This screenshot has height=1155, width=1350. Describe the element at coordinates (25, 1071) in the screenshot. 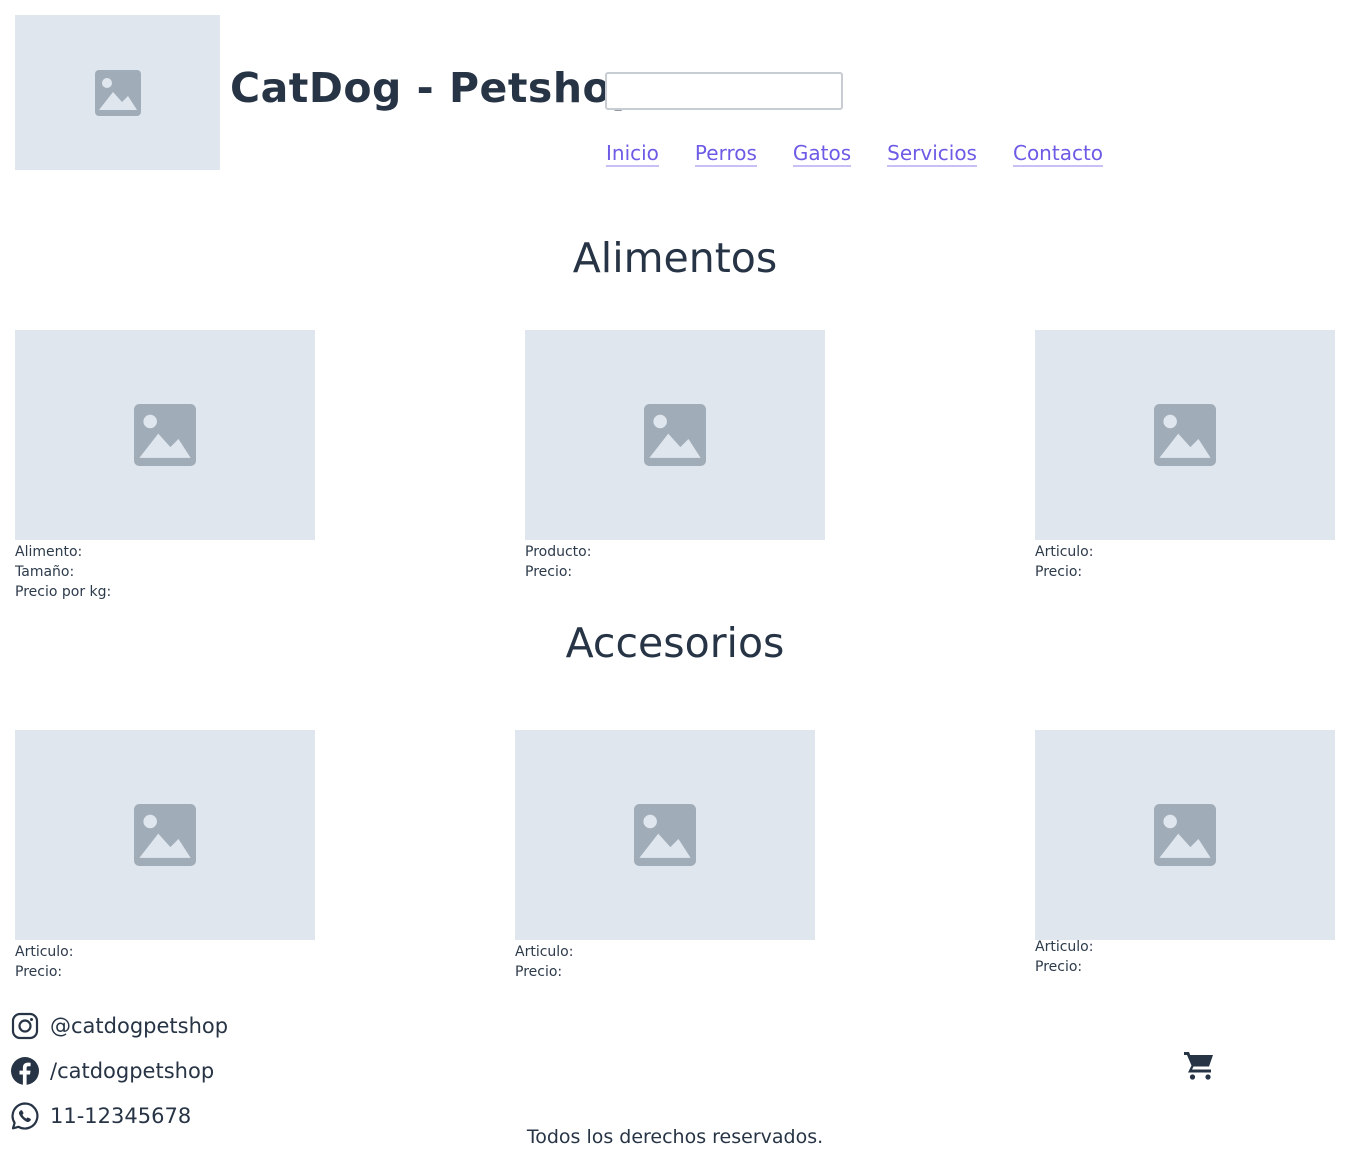

I see `facebook-icon` at that location.